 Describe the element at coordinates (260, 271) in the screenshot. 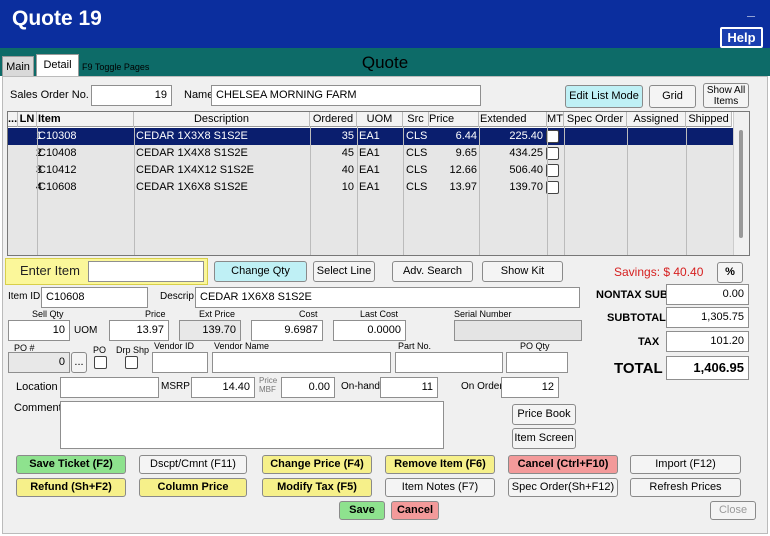

I see `change-qty-button: Change Qty` at that location.